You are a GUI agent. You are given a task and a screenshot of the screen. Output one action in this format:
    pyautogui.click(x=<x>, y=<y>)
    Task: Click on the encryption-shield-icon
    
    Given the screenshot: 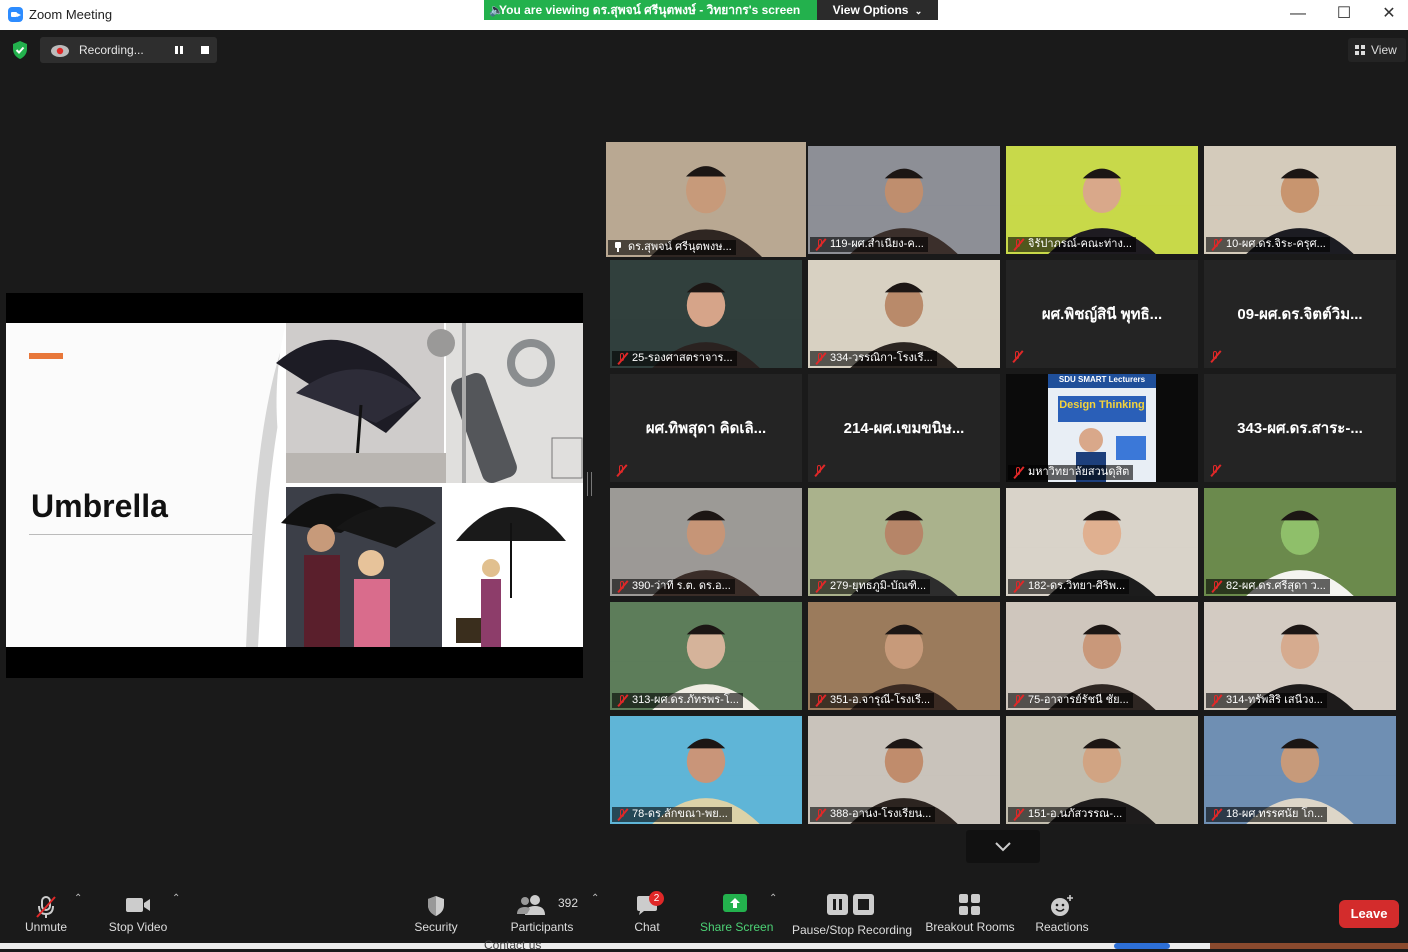 What is the action you would take?
    pyautogui.click(x=20, y=50)
    